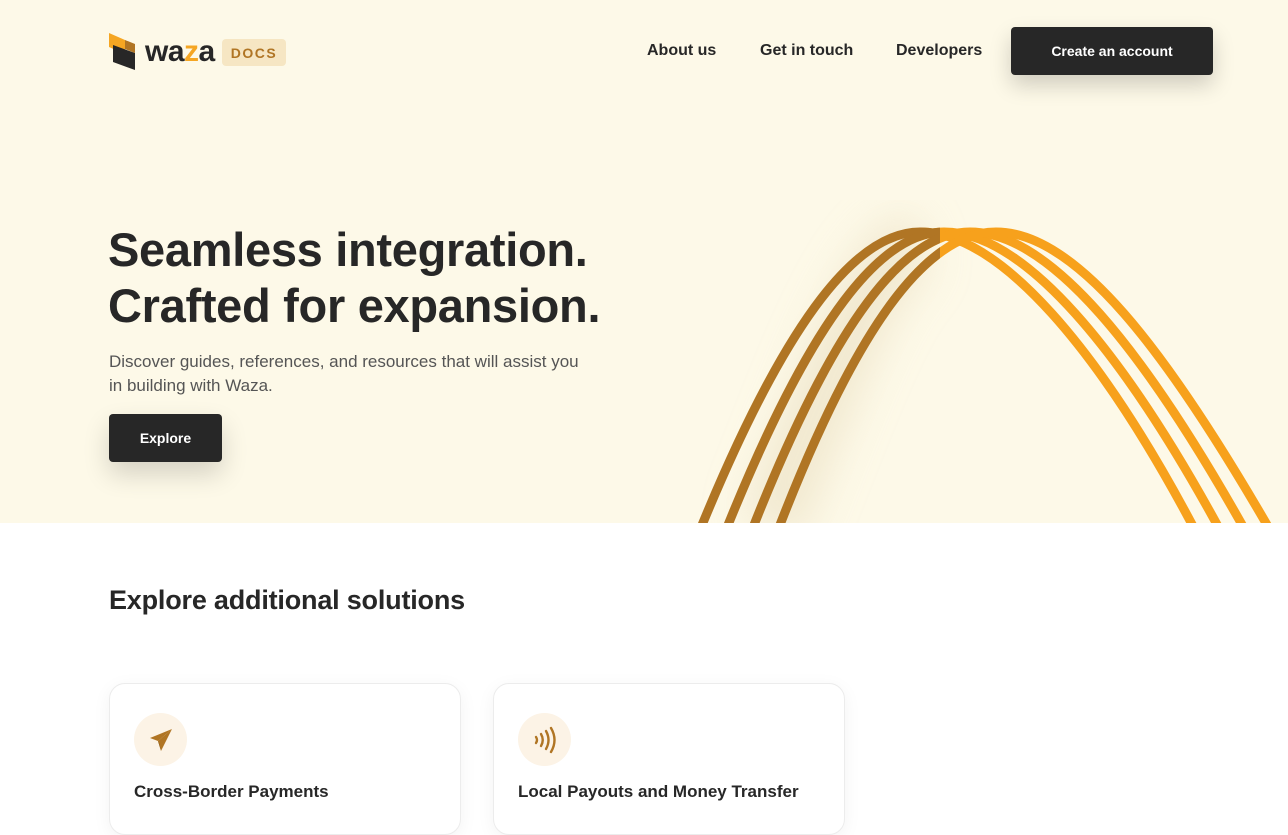  What do you see at coordinates (231, 791) in the screenshot?
I see `card-title: Cross-Border Payments` at bounding box center [231, 791].